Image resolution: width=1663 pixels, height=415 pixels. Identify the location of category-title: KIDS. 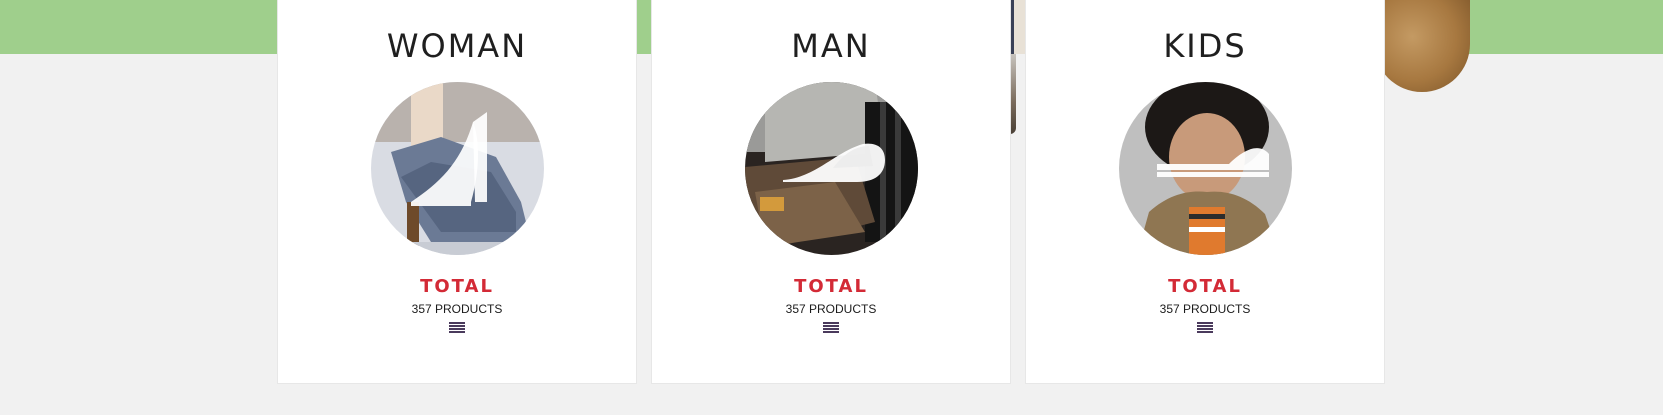
(1205, 46).